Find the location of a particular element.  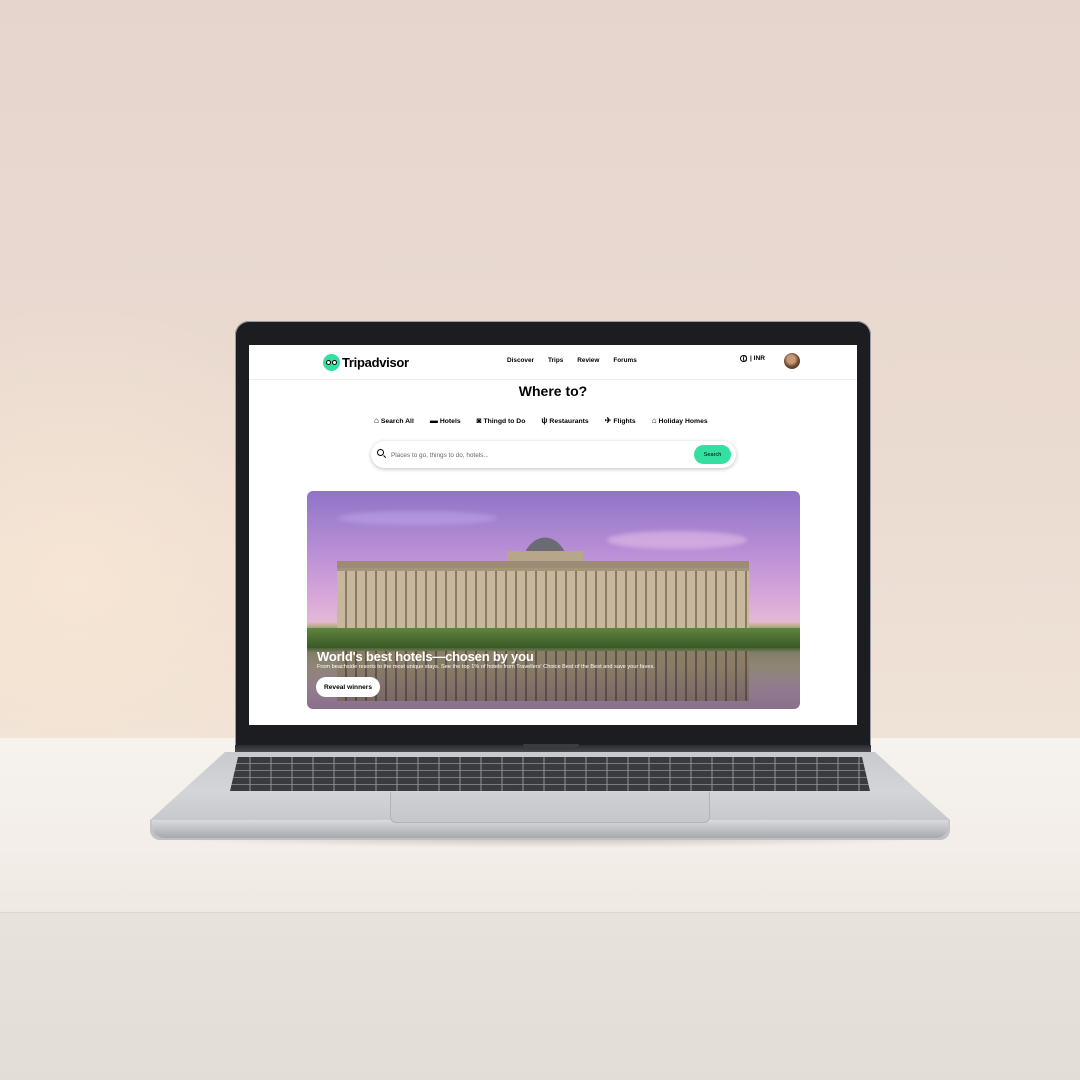

tab-restaurants: ψ Restaurants is located at coordinates (564, 421).